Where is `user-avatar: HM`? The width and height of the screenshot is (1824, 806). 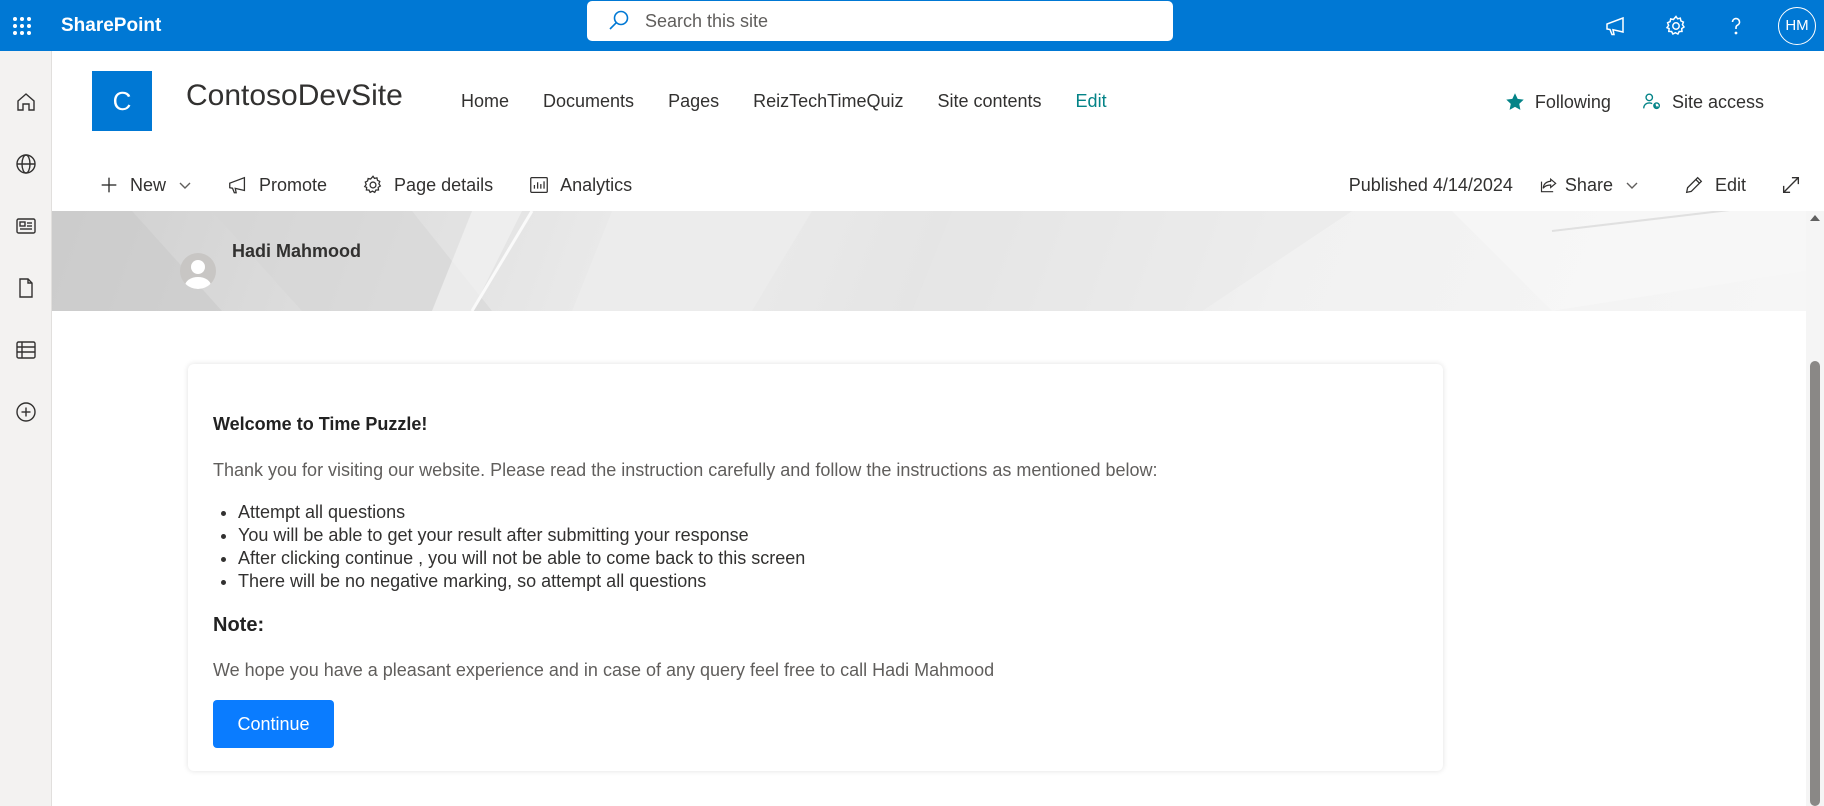 user-avatar: HM is located at coordinates (1797, 25).